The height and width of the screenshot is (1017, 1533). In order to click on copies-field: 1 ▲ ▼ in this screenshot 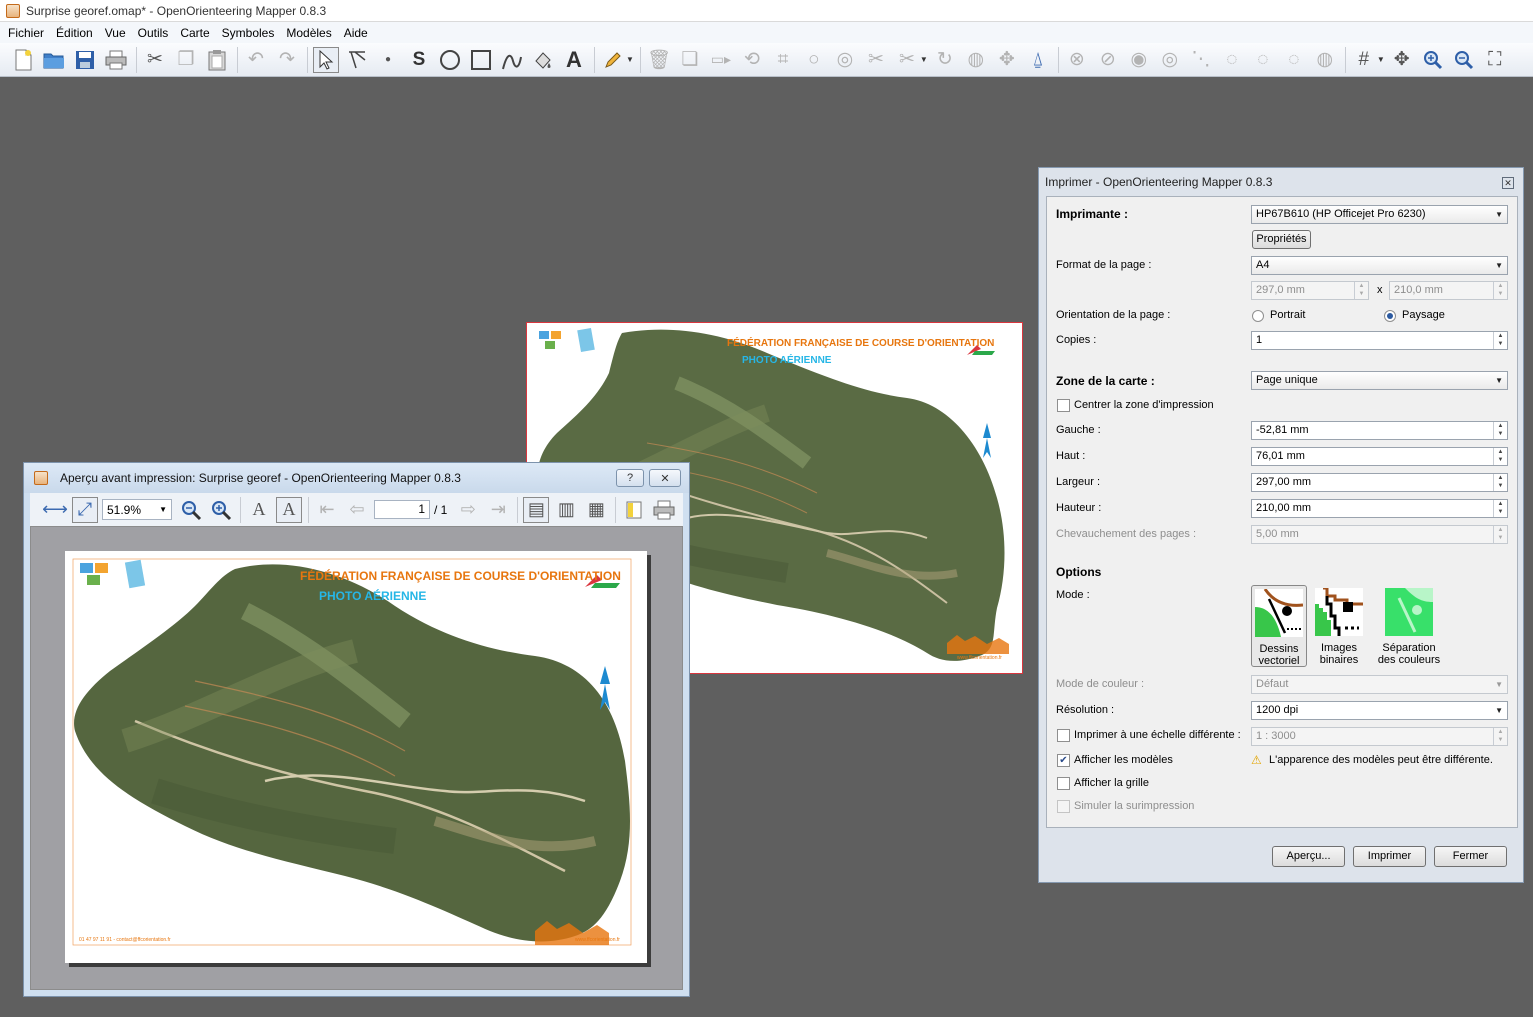, I will do `click(1379, 340)`.